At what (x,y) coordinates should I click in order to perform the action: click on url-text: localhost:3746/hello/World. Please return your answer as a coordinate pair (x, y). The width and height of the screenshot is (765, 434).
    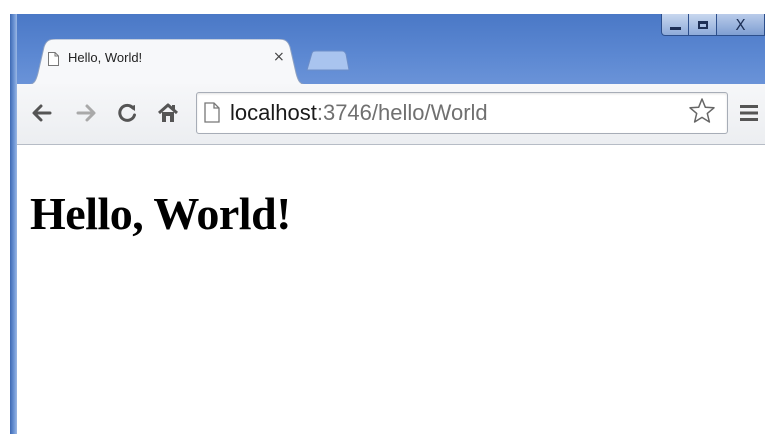
    Looking at the image, I should click on (359, 113).